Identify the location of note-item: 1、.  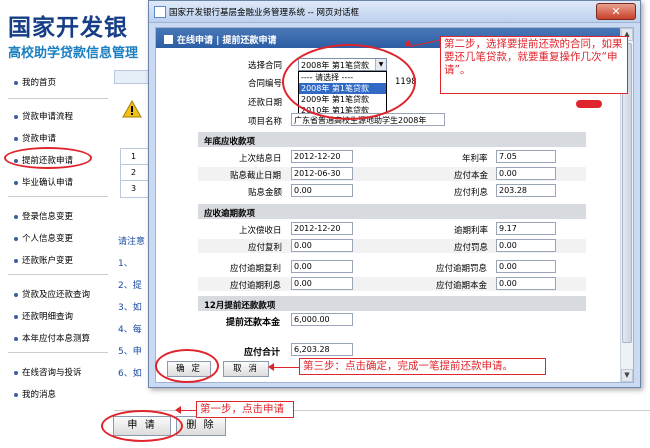
(125, 264).